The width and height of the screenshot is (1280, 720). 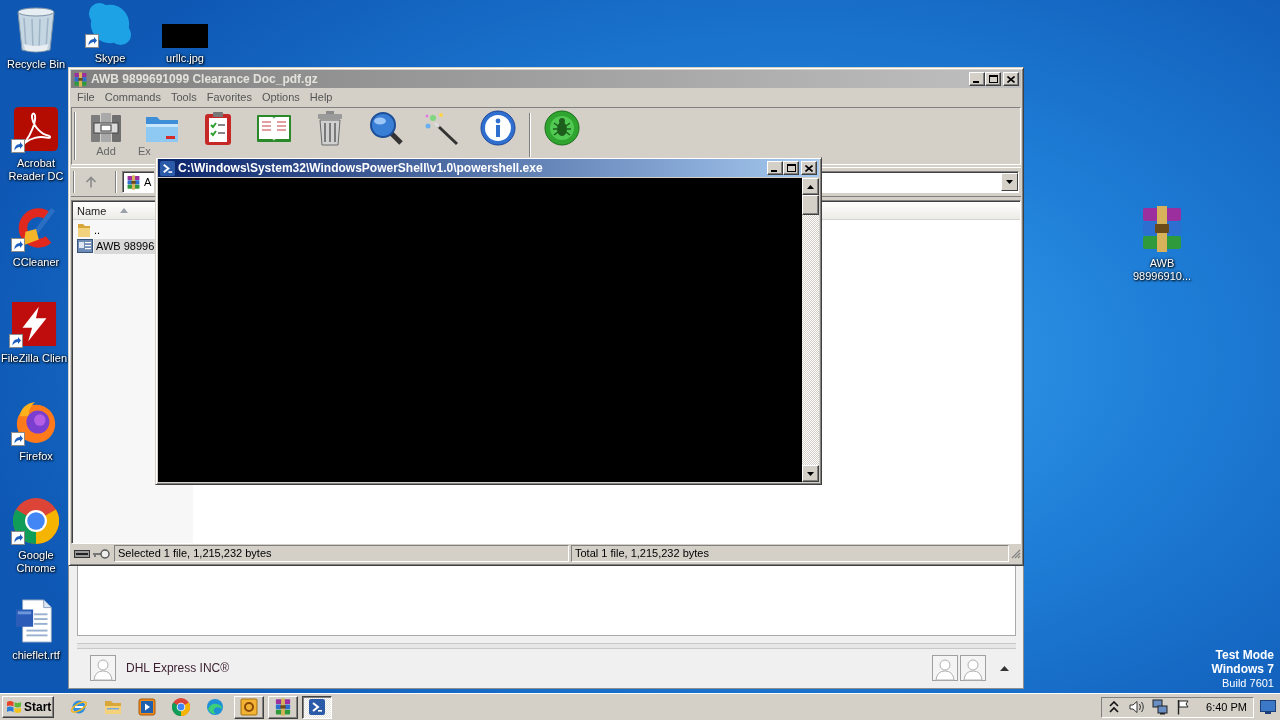 What do you see at coordinates (178, 668) in the screenshot?
I see `sender-name: DHL Express INC®` at bounding box center [178, 668].